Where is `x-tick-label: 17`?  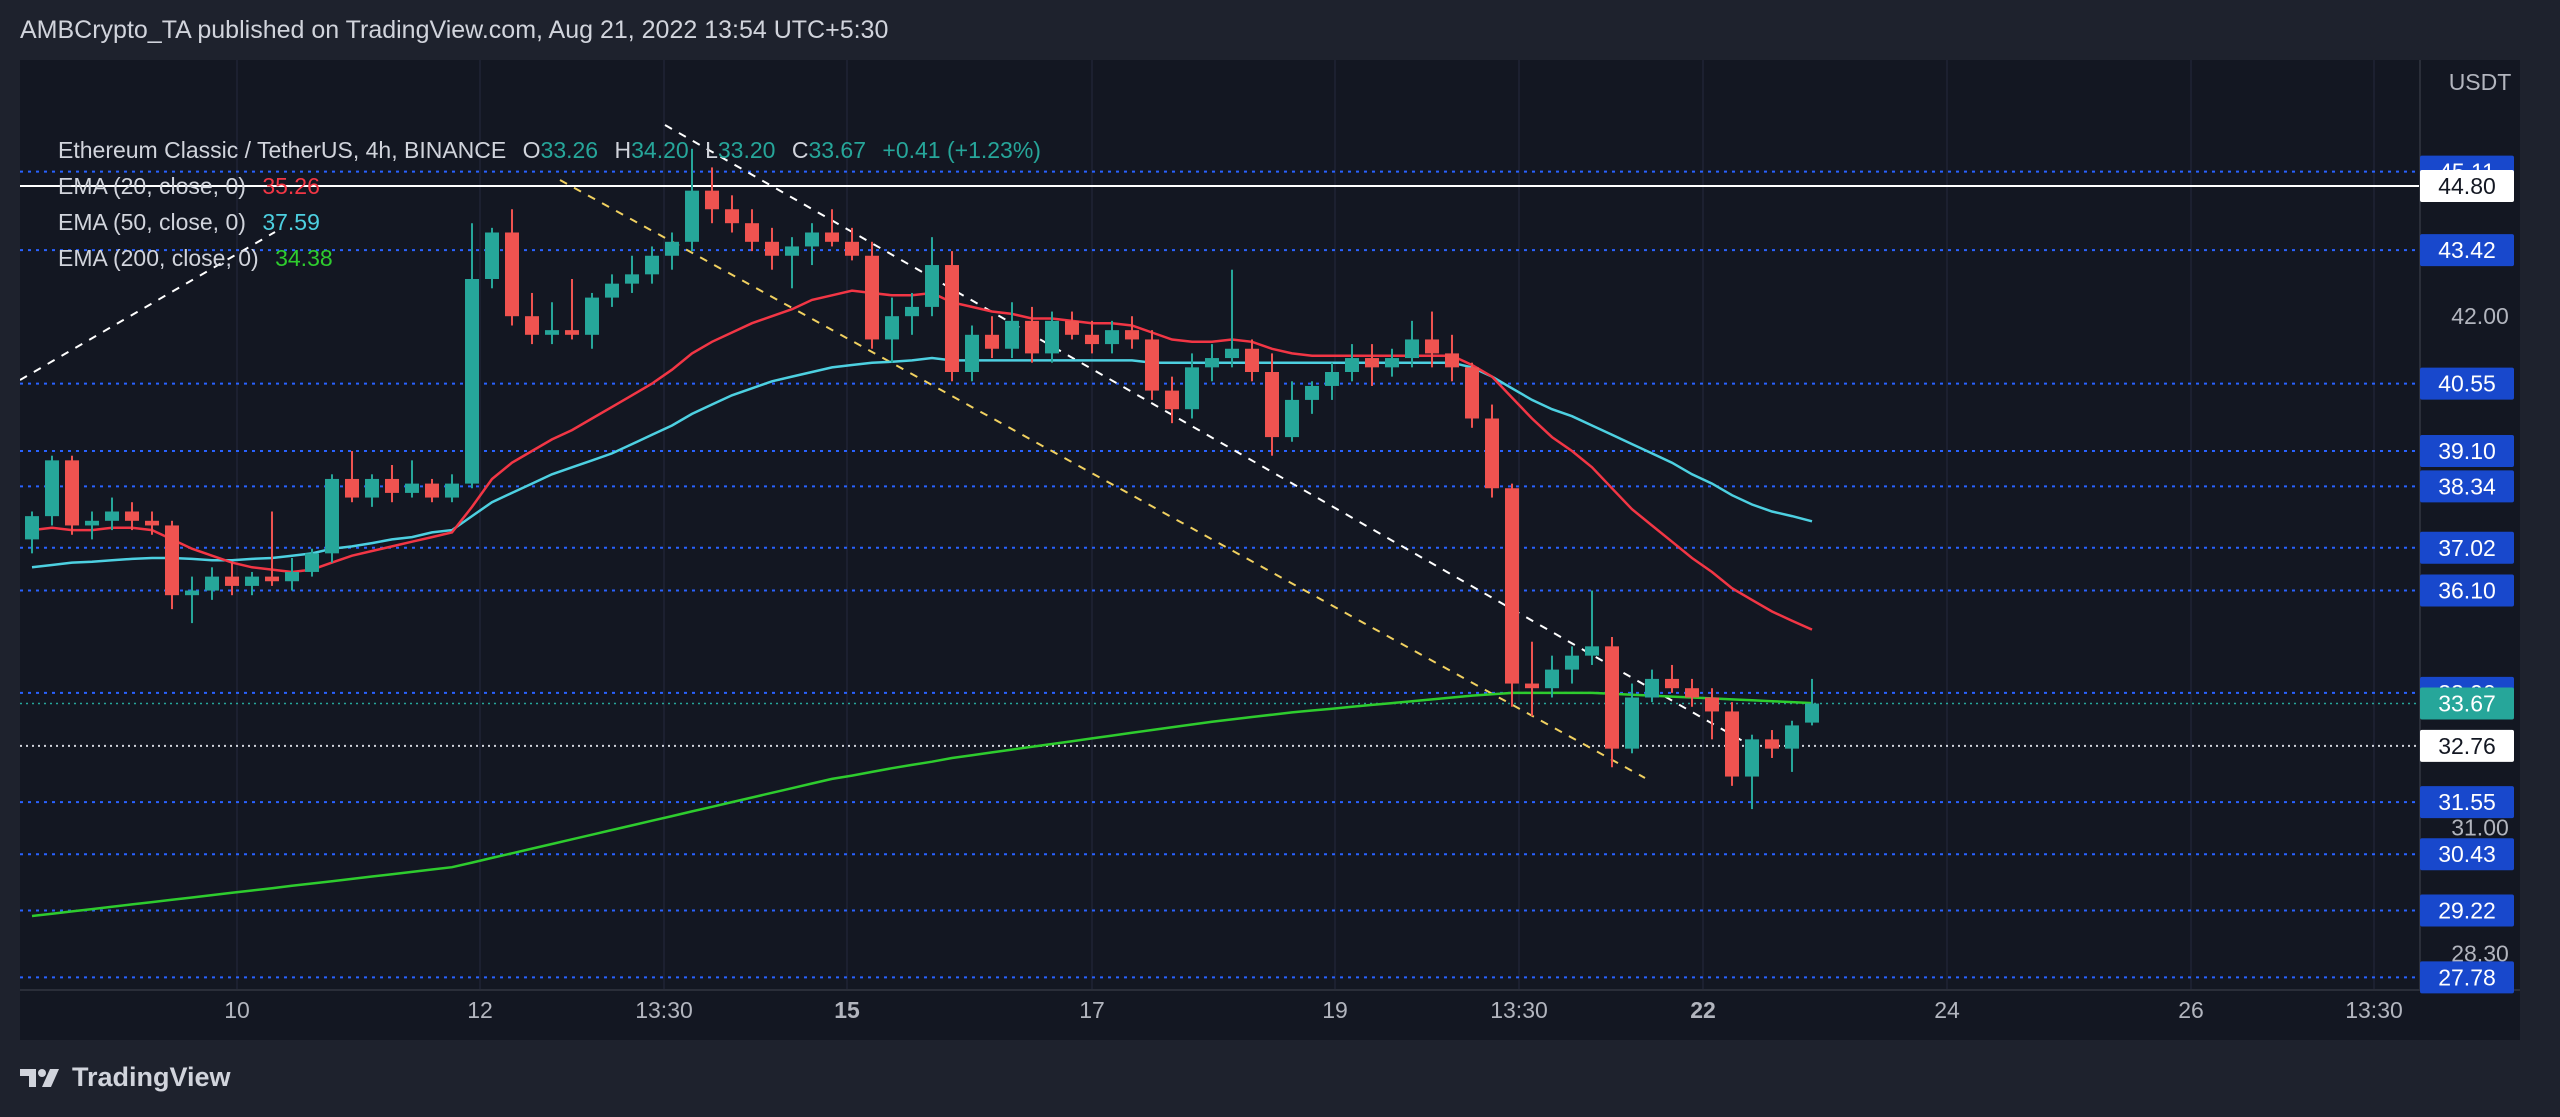
x-tick-label: 17 is located at coordinates (1092, 1010).